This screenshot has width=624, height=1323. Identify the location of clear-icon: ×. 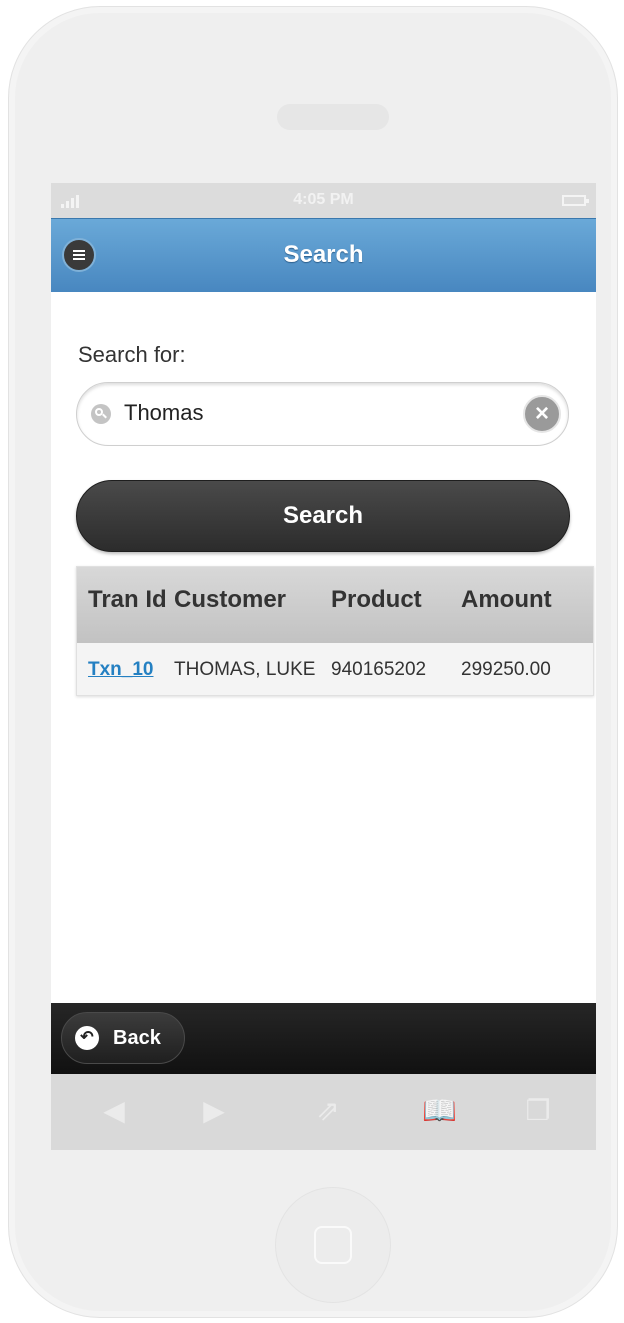
(542, 414).